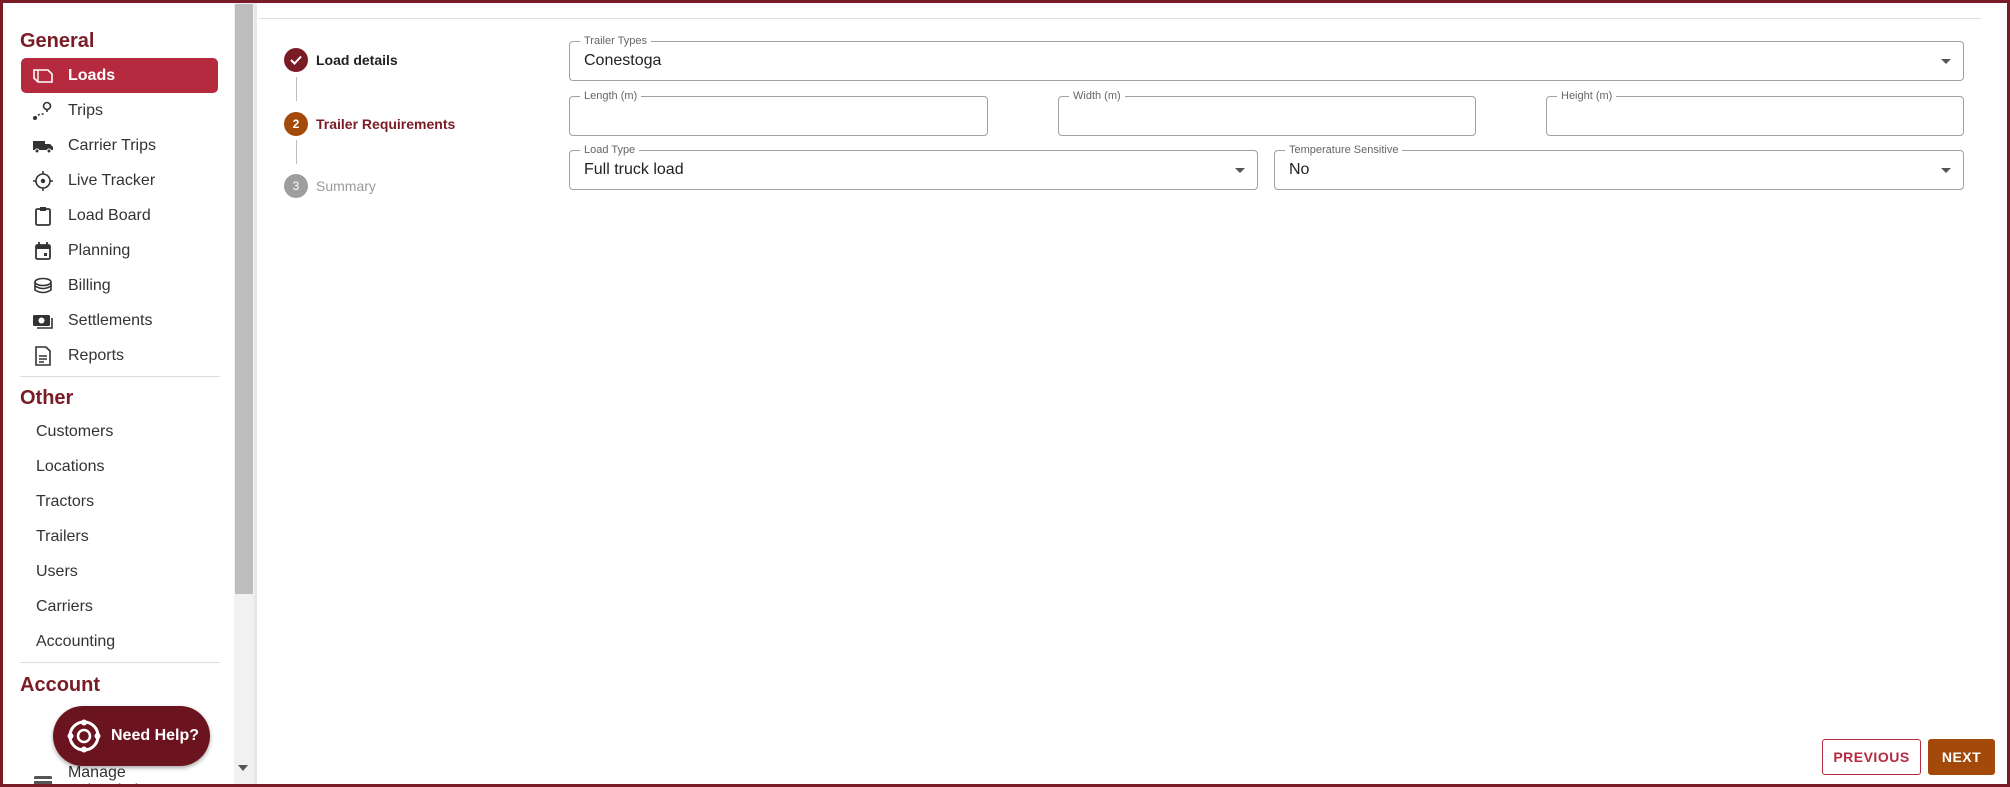 The image size is (2010, 787). I want to click on sidebar-item-label: Trailers, so click(62, 536).